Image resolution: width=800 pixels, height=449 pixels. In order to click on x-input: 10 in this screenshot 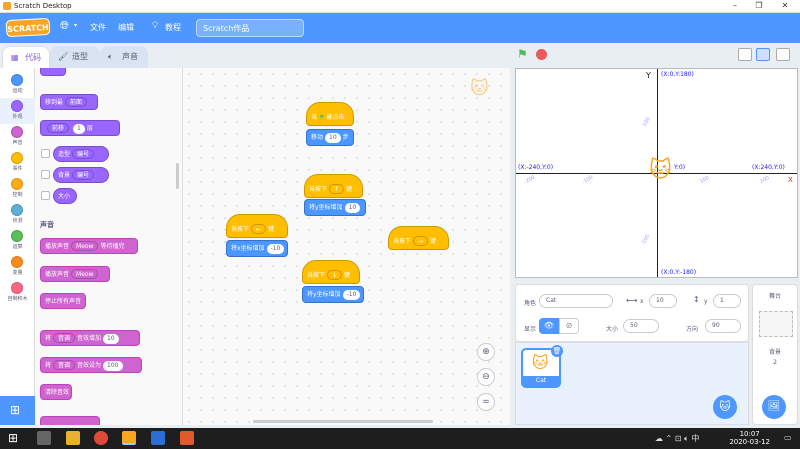, I will do `click(663, 301)`.